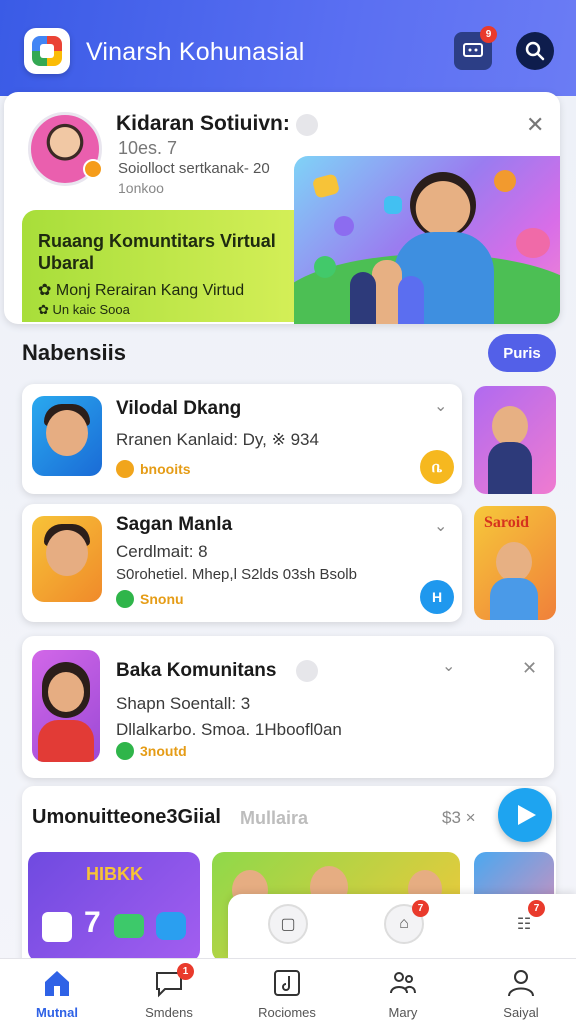 The image size is (576, 1024). What do you see at coordinates (185, 971) in the screenshot?
I see `badge: 1` at bounding box center [185, 971].